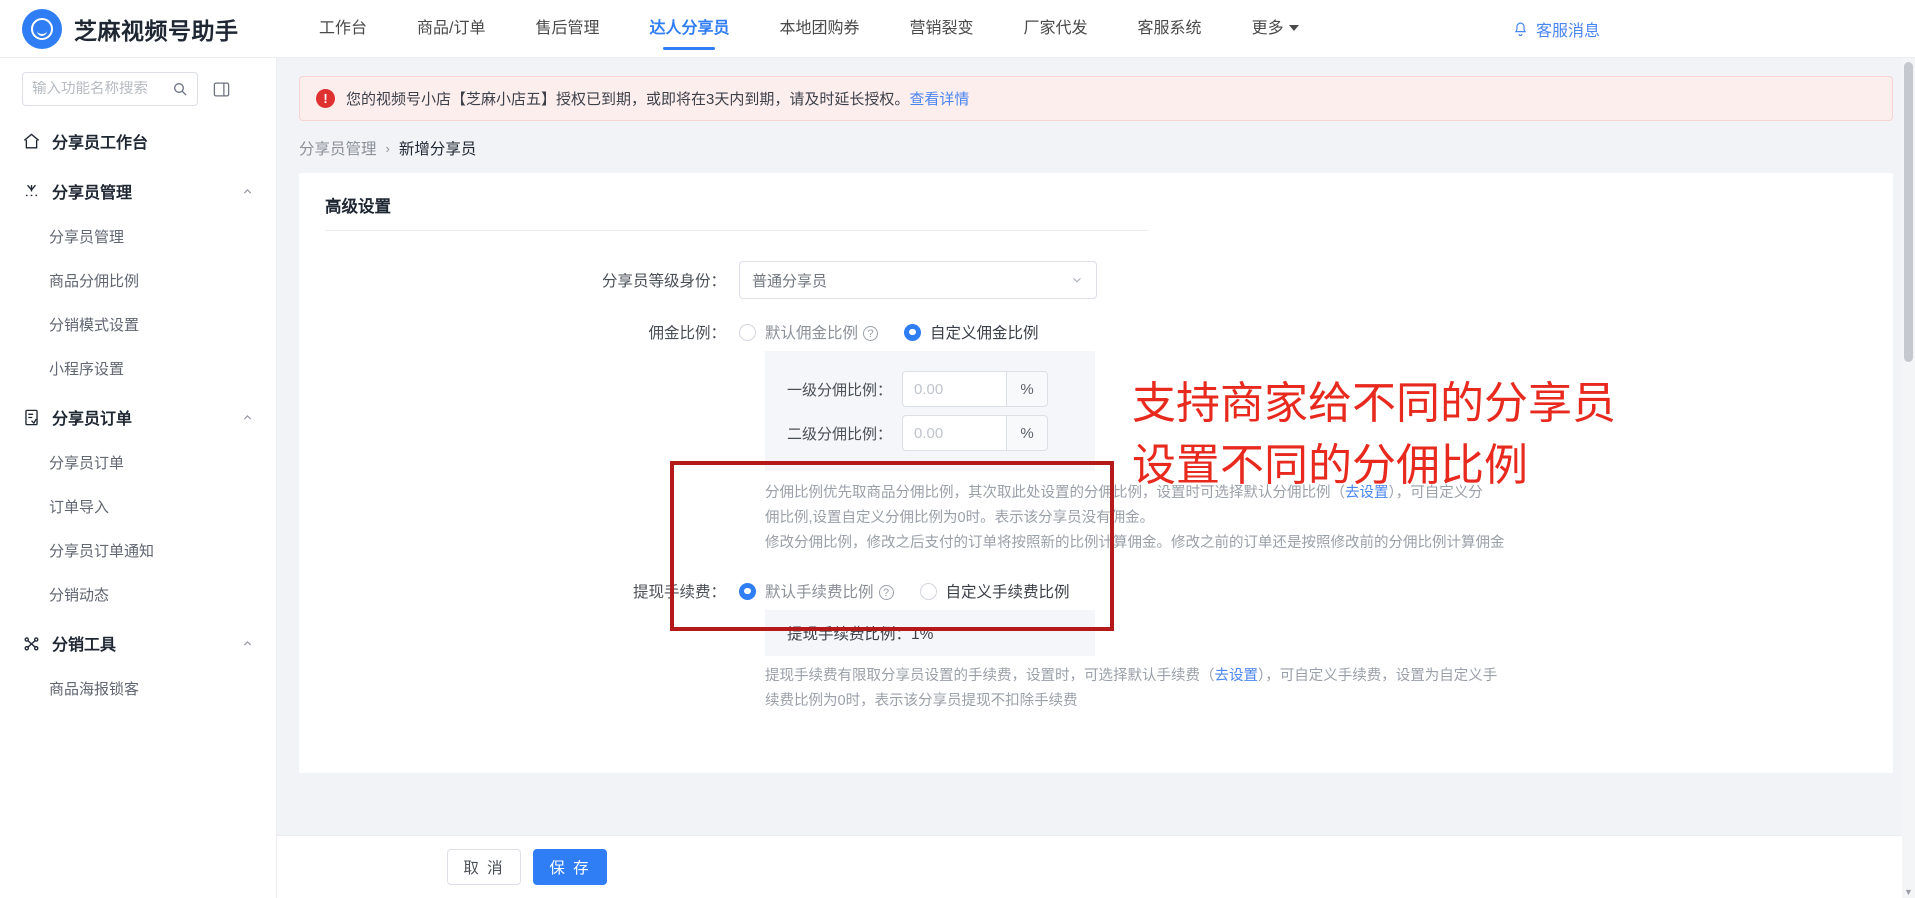  I want to click on sidebar-group-label: 分享员管理, so click(92, 193).